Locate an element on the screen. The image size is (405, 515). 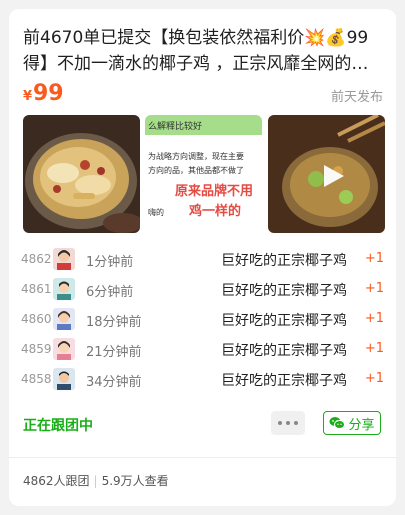
wechat-icon is located at coordinates (337, 423).